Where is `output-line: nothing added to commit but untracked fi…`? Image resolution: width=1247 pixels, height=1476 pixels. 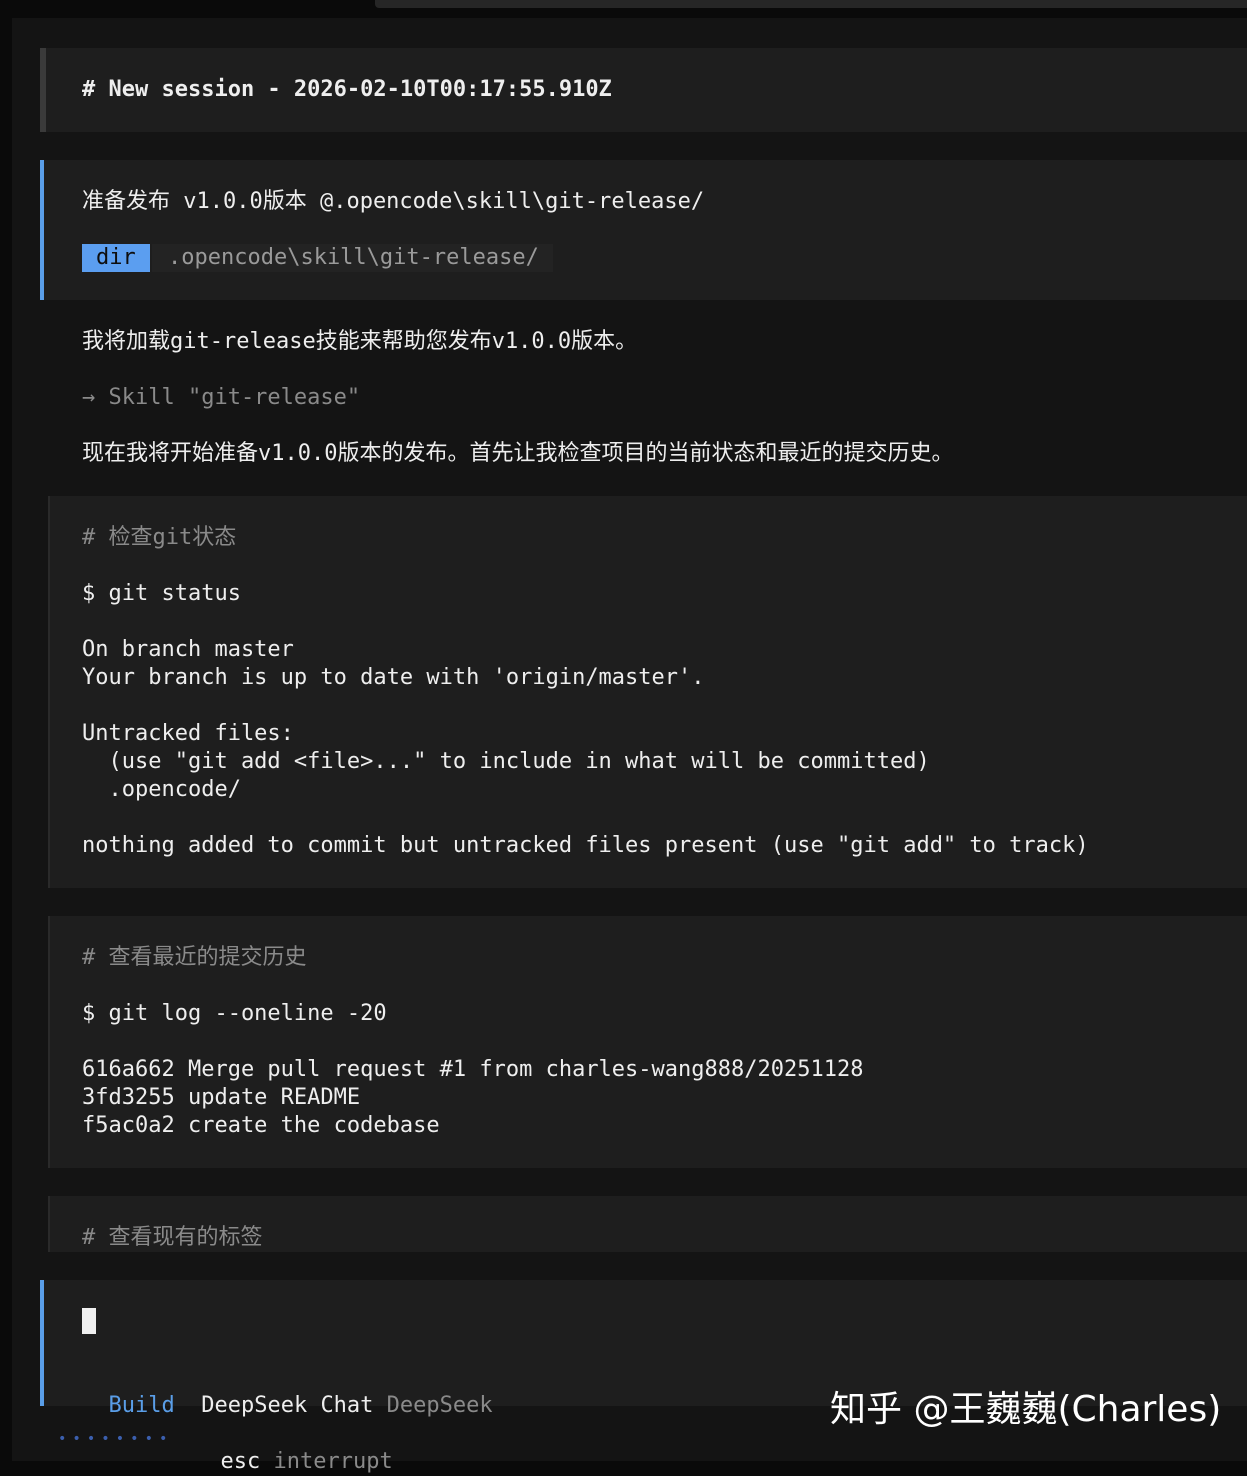
output-line: nothing added to commit but untracked fi… is located at coordinates (585, 845).